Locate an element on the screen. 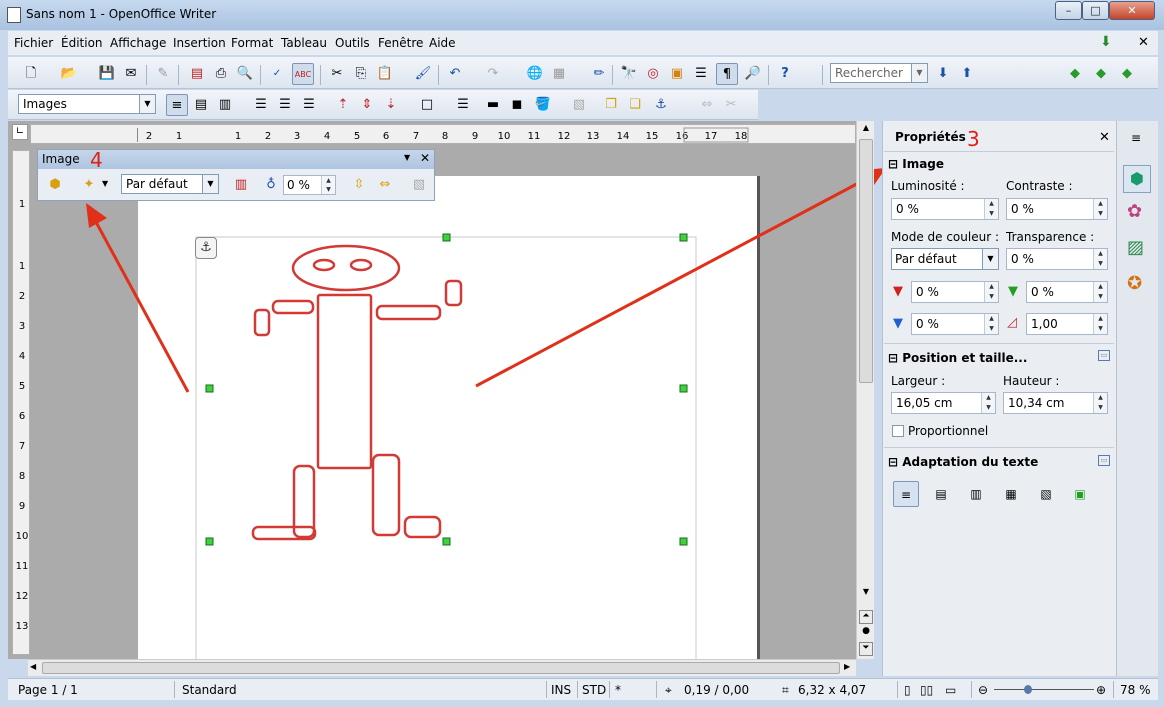 This screenshot has height=707, width=1164. proportional-checkbox is located at coordinates (898, 431).